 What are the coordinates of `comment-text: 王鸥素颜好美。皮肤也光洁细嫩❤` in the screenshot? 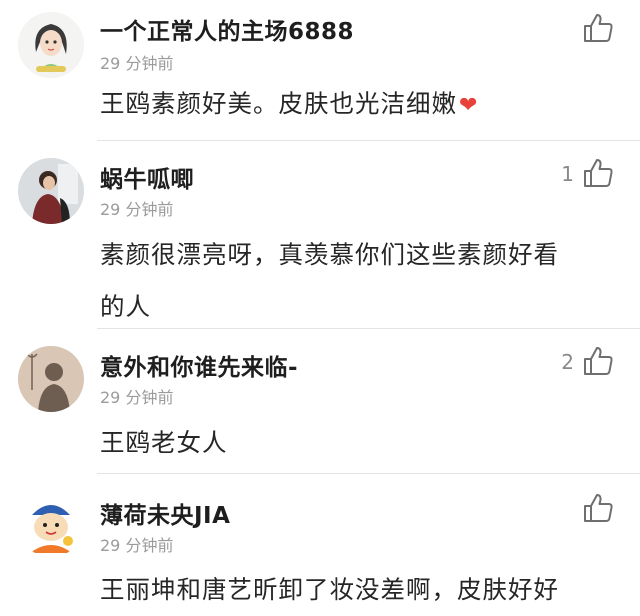 It's located at (360, 105).